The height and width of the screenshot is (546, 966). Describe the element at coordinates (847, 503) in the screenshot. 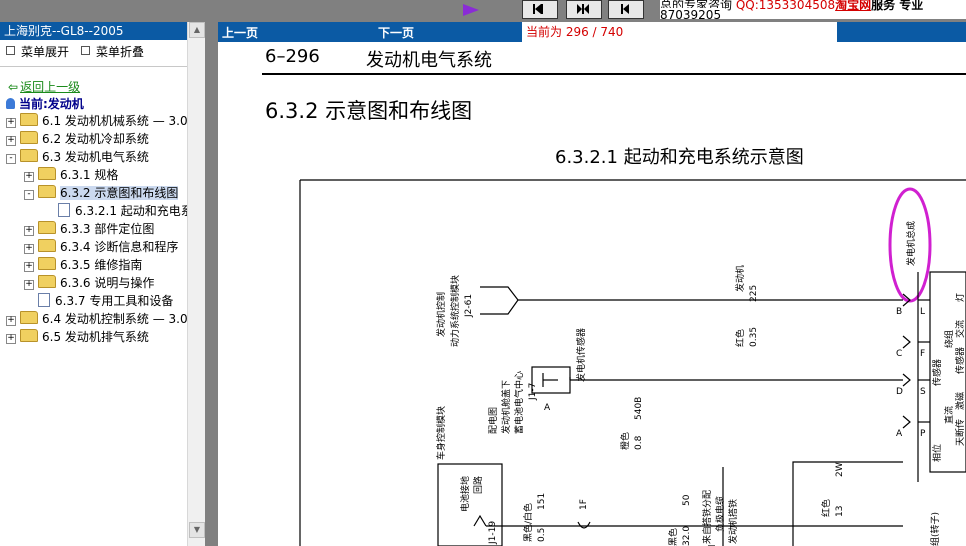

I see `wire-2w` at that location.